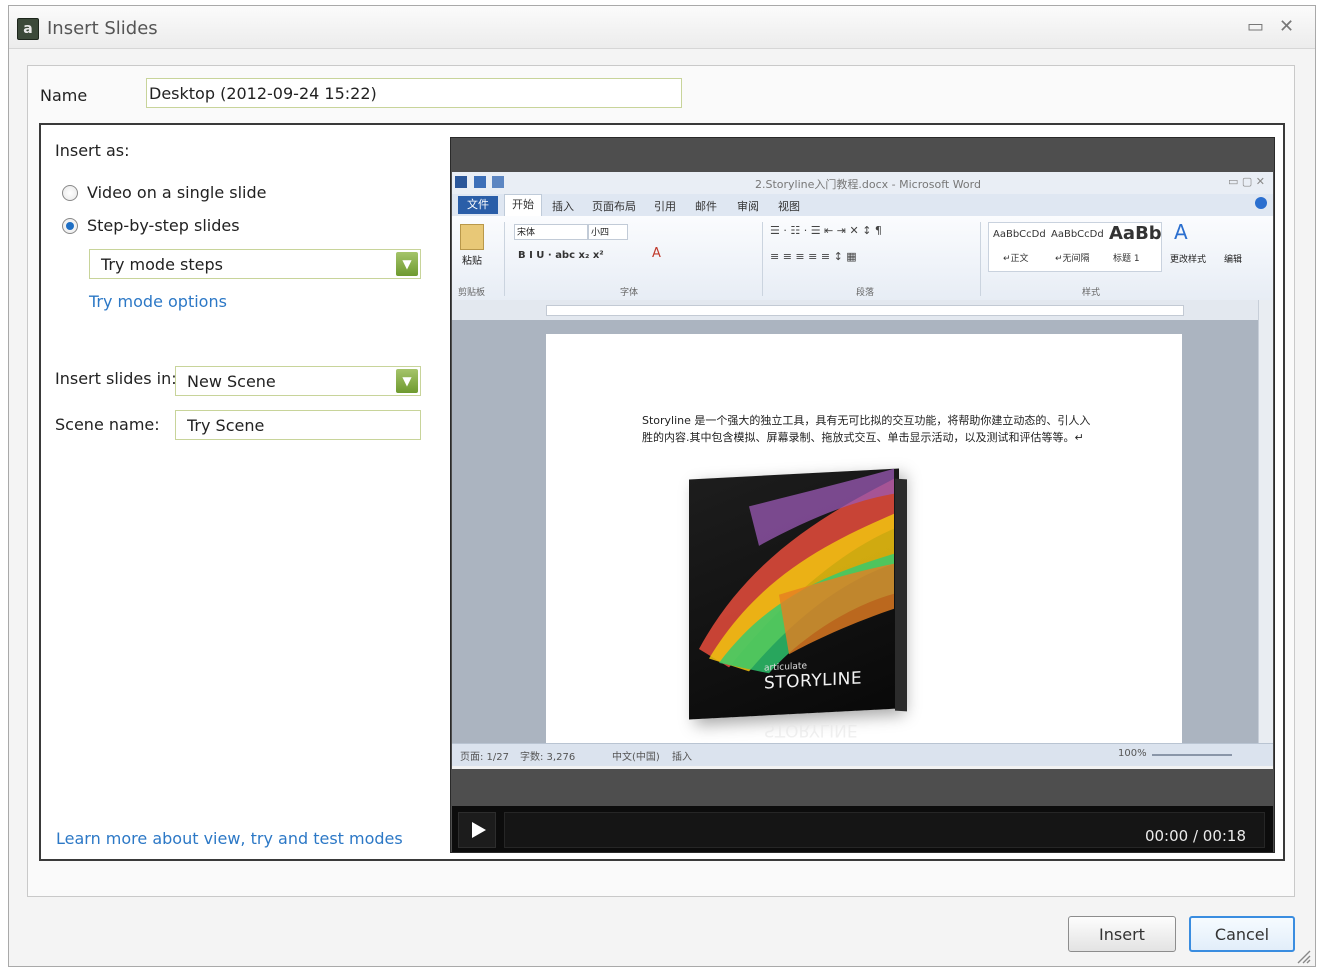 The image size is (1321, 968). Describe the element at coordinates (813, 681) in the screenshot. I see `box-brand: STORYLINE` at that location.